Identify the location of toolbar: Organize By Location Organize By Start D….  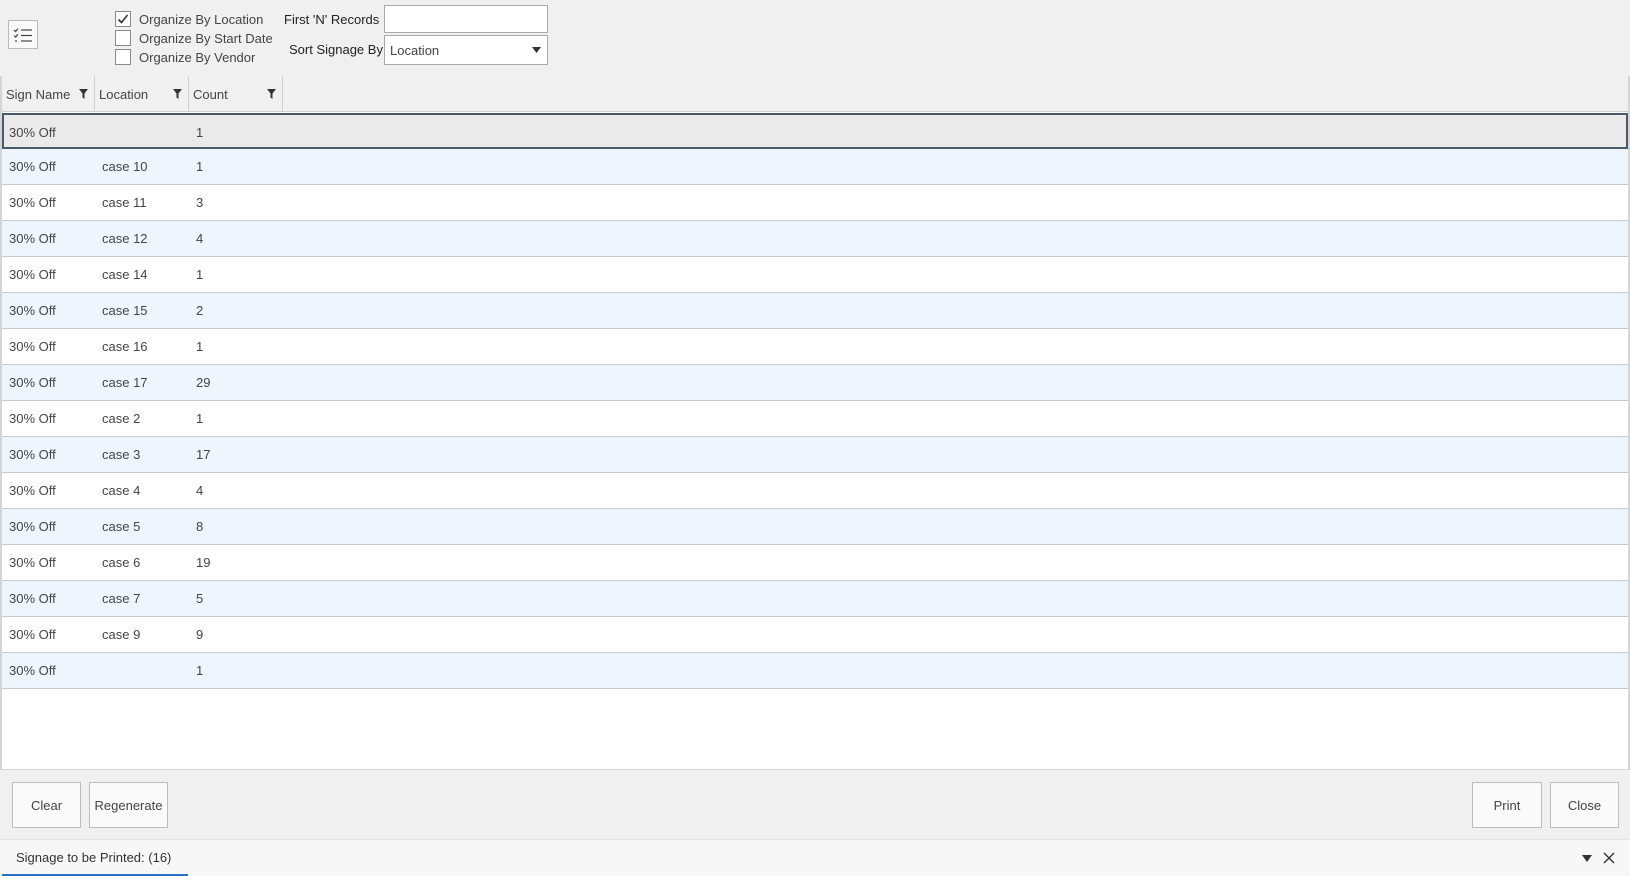
(815, 38).